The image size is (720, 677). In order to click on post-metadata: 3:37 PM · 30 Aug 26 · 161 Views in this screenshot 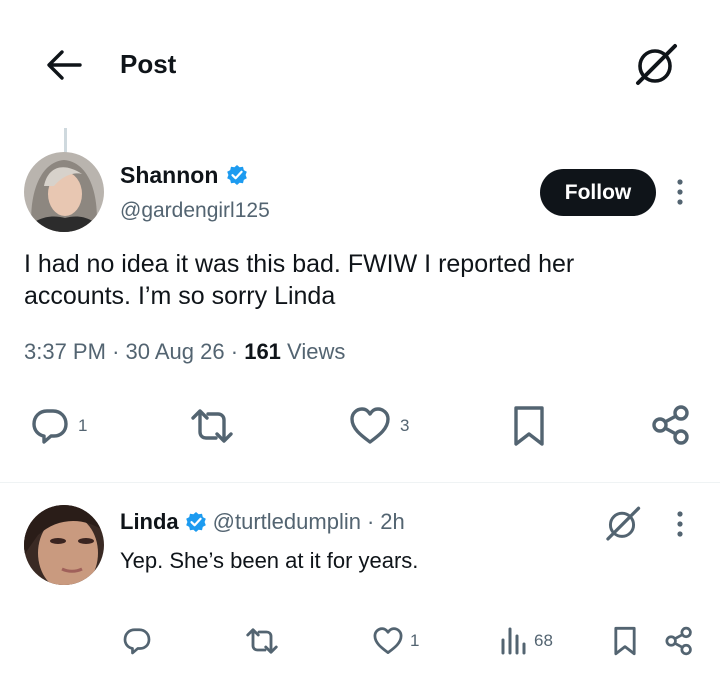, I will do `click(184, 352)`.